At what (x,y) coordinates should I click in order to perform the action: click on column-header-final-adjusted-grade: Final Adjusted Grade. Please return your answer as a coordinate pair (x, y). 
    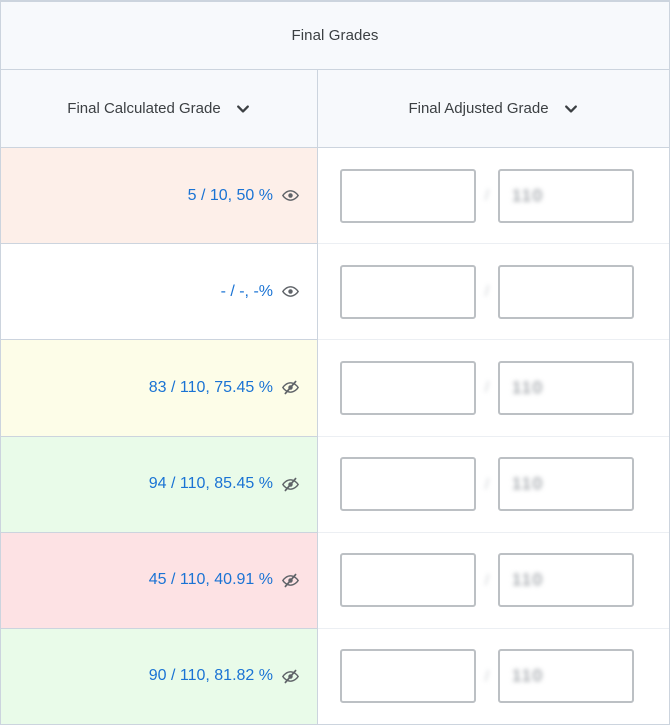
    Looking at the image, I should click on (493, 108).